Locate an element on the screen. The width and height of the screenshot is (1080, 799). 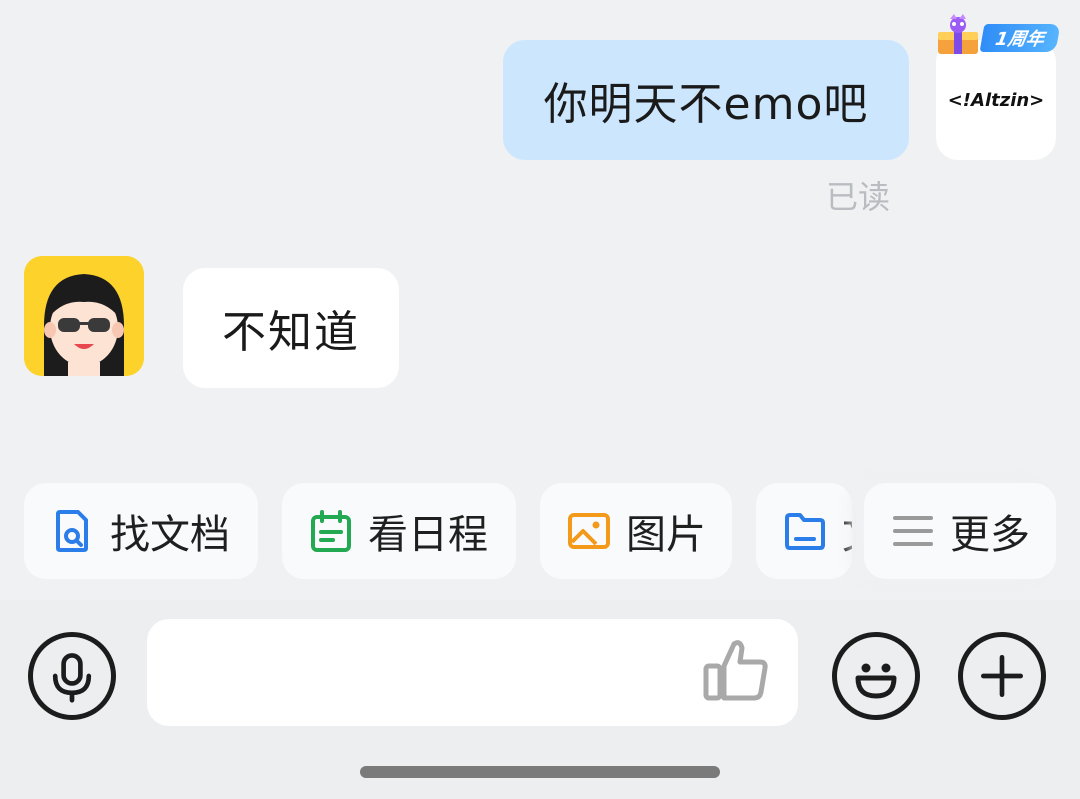
calendar-icon is located at coordinates (331, 531).